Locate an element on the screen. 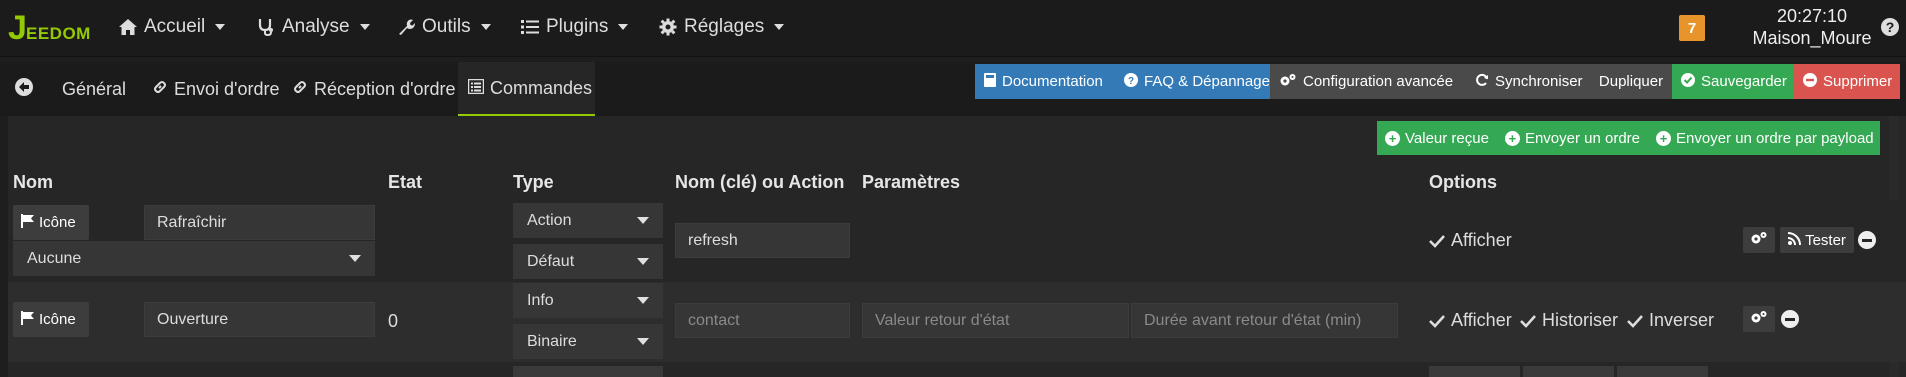 This screenshot has height=377, width=1906. subtype-select: Défaut is located at coordinates (588, 261).